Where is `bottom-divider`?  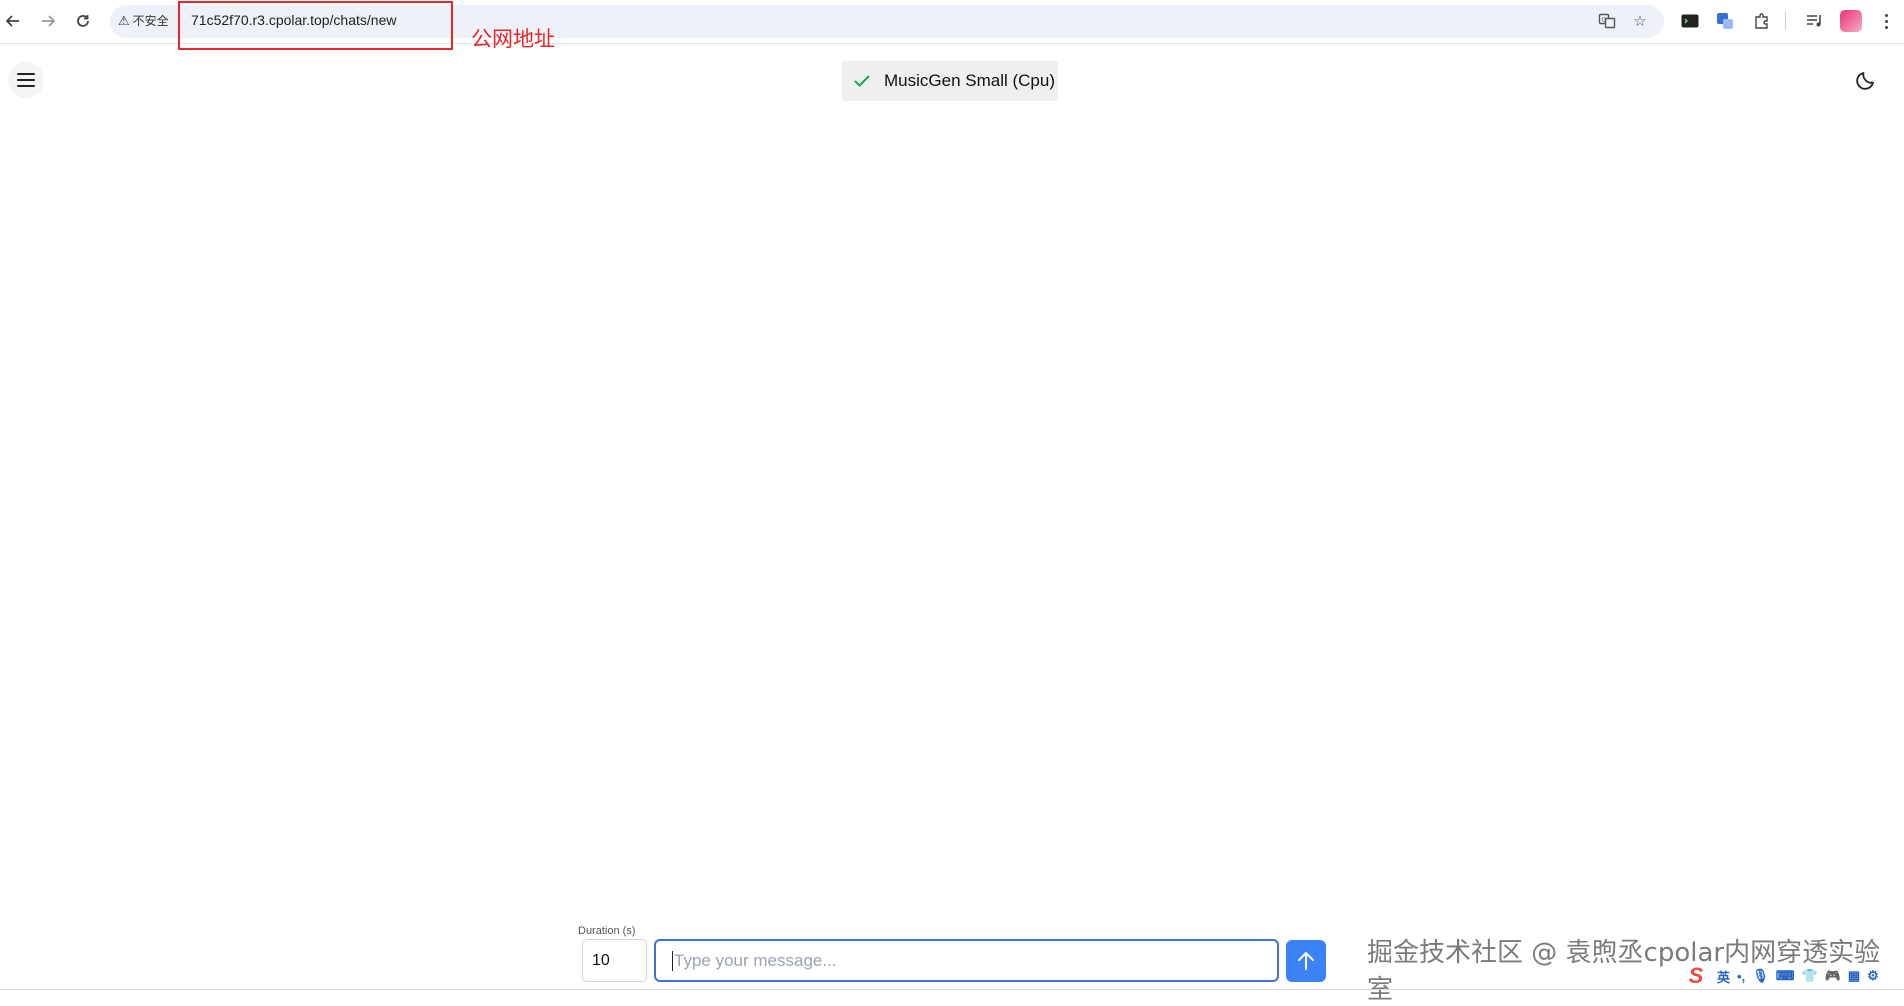 bottom-divider is located at coordinates (952, 989).